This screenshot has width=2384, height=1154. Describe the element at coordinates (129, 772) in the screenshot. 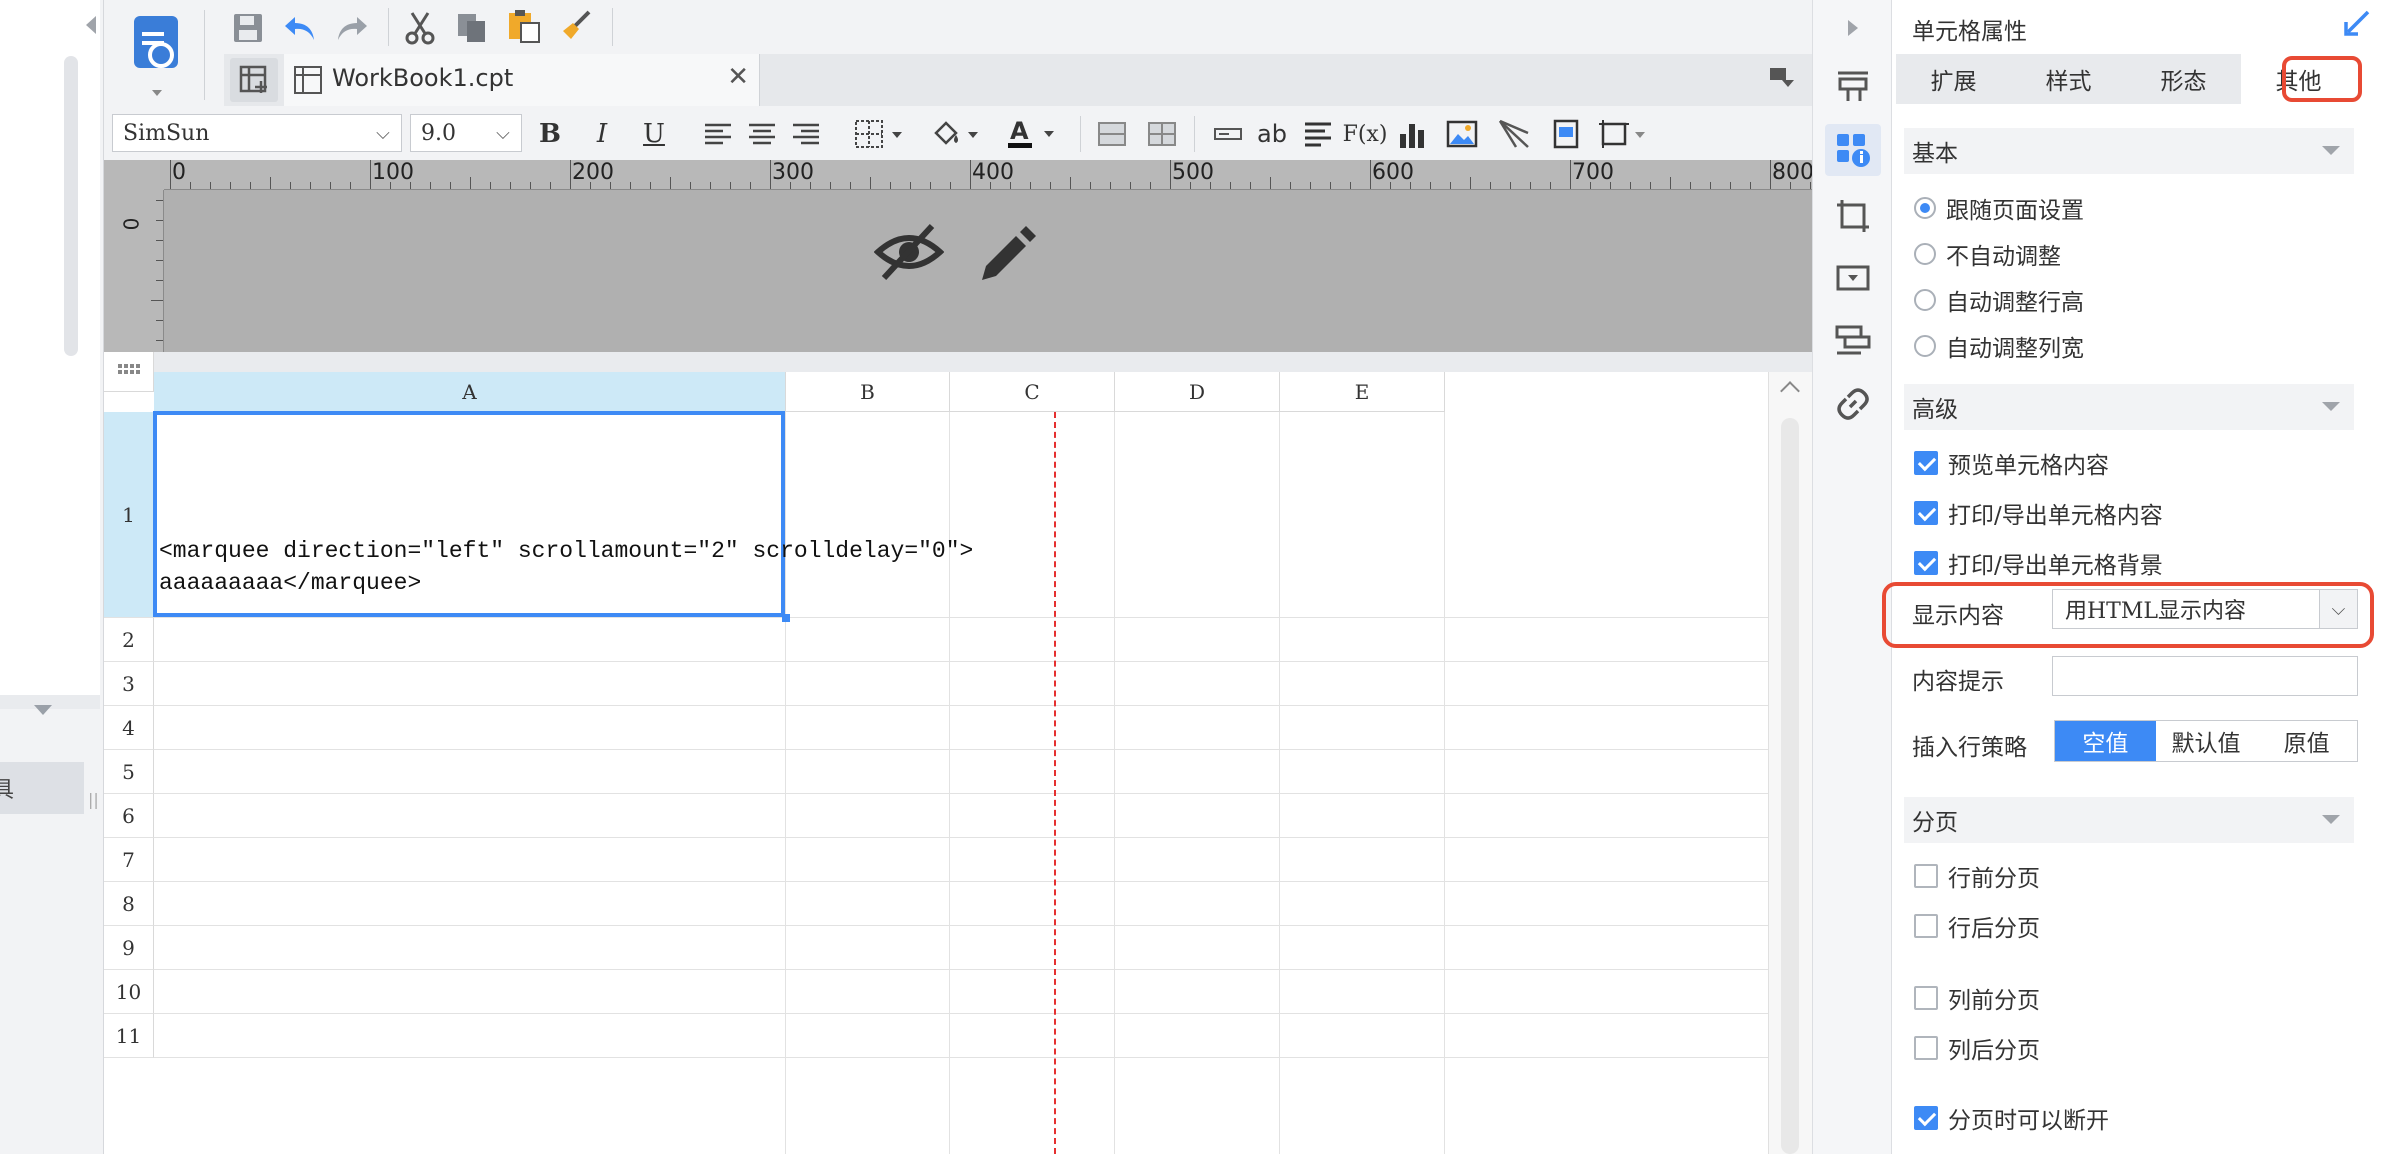

I see `row-header-5: 5` at that location.